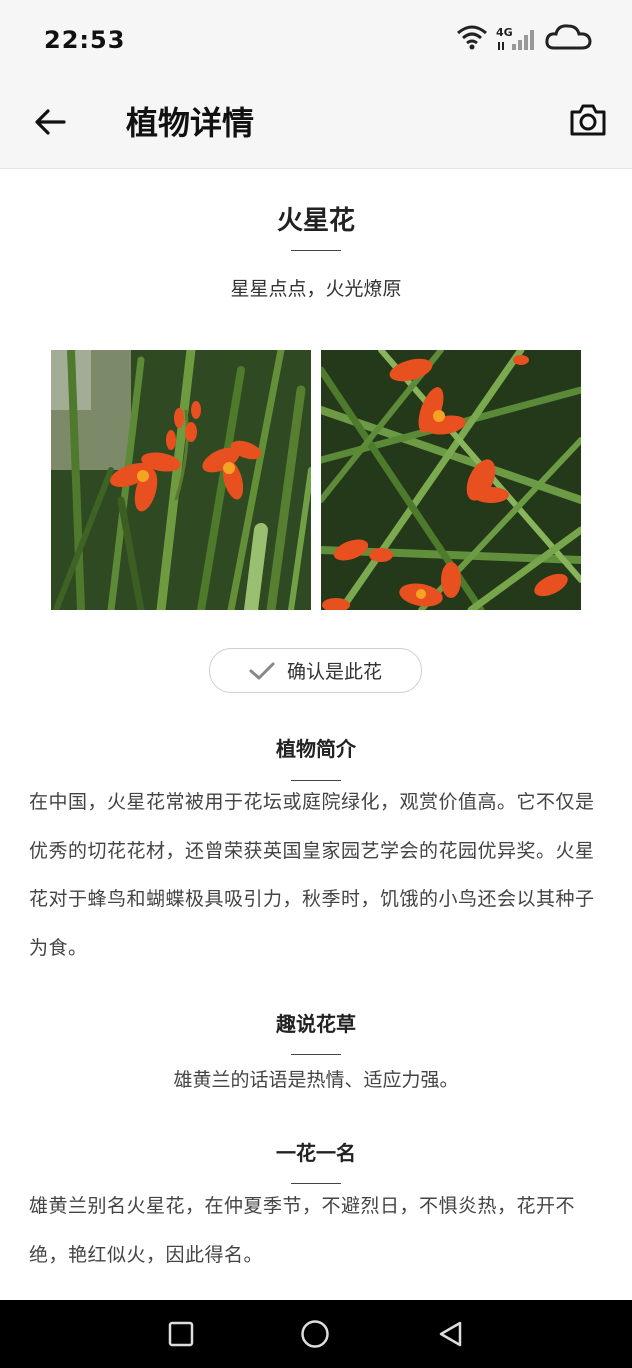  I want to click on nav-back-button, so click(450, 1334).